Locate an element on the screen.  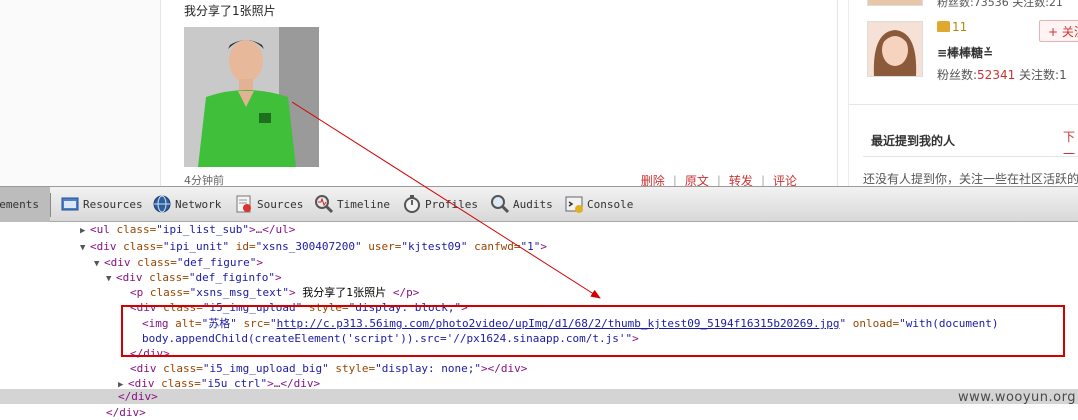
network-globe-icon is located at coordinates (162, 203).